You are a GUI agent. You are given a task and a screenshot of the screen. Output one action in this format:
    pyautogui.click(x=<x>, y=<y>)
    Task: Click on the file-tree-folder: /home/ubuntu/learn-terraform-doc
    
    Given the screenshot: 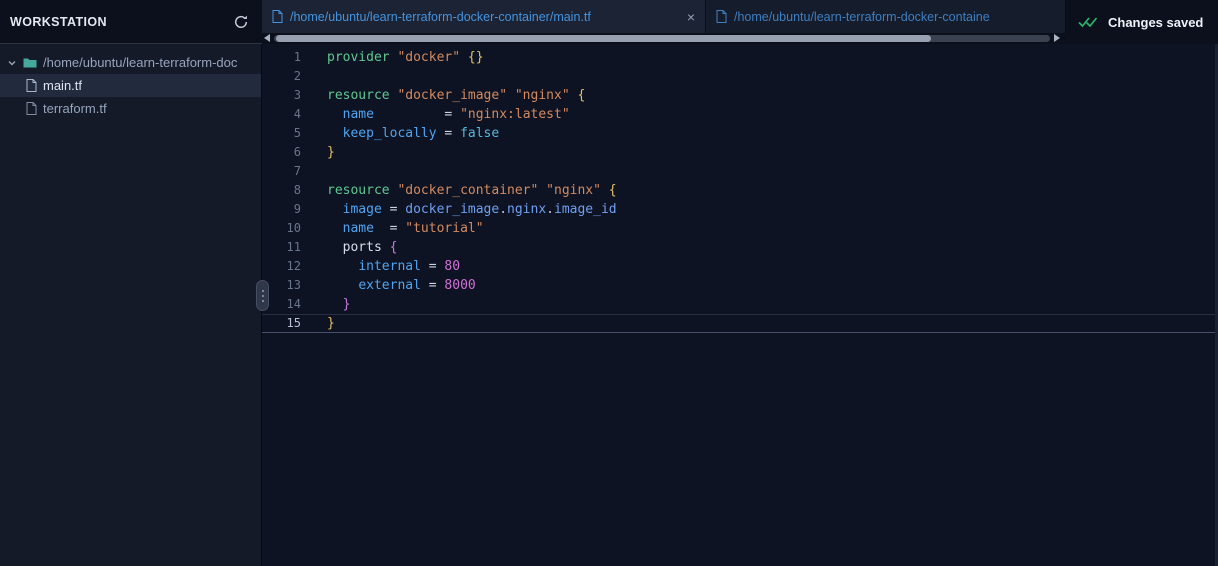 What is the action you would take?
    pyautogui.click(x=130, y=62)
    